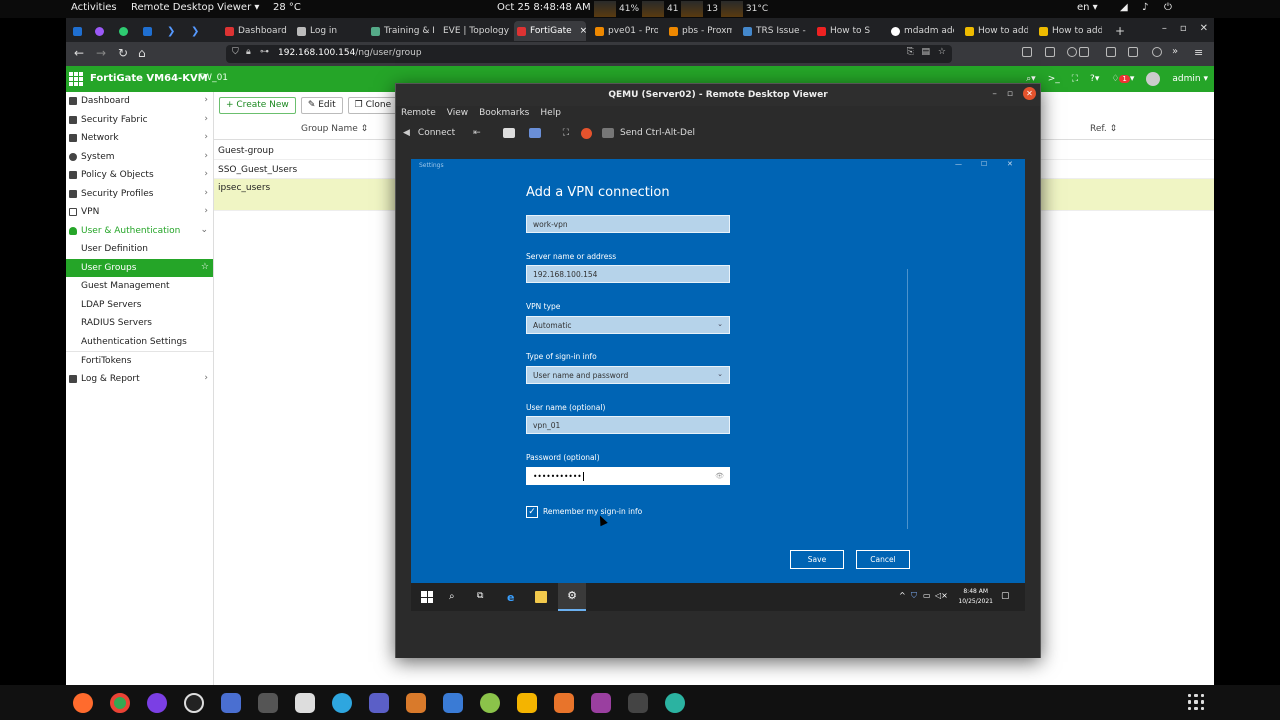  I want to click on android-icon, so click(490, 703).